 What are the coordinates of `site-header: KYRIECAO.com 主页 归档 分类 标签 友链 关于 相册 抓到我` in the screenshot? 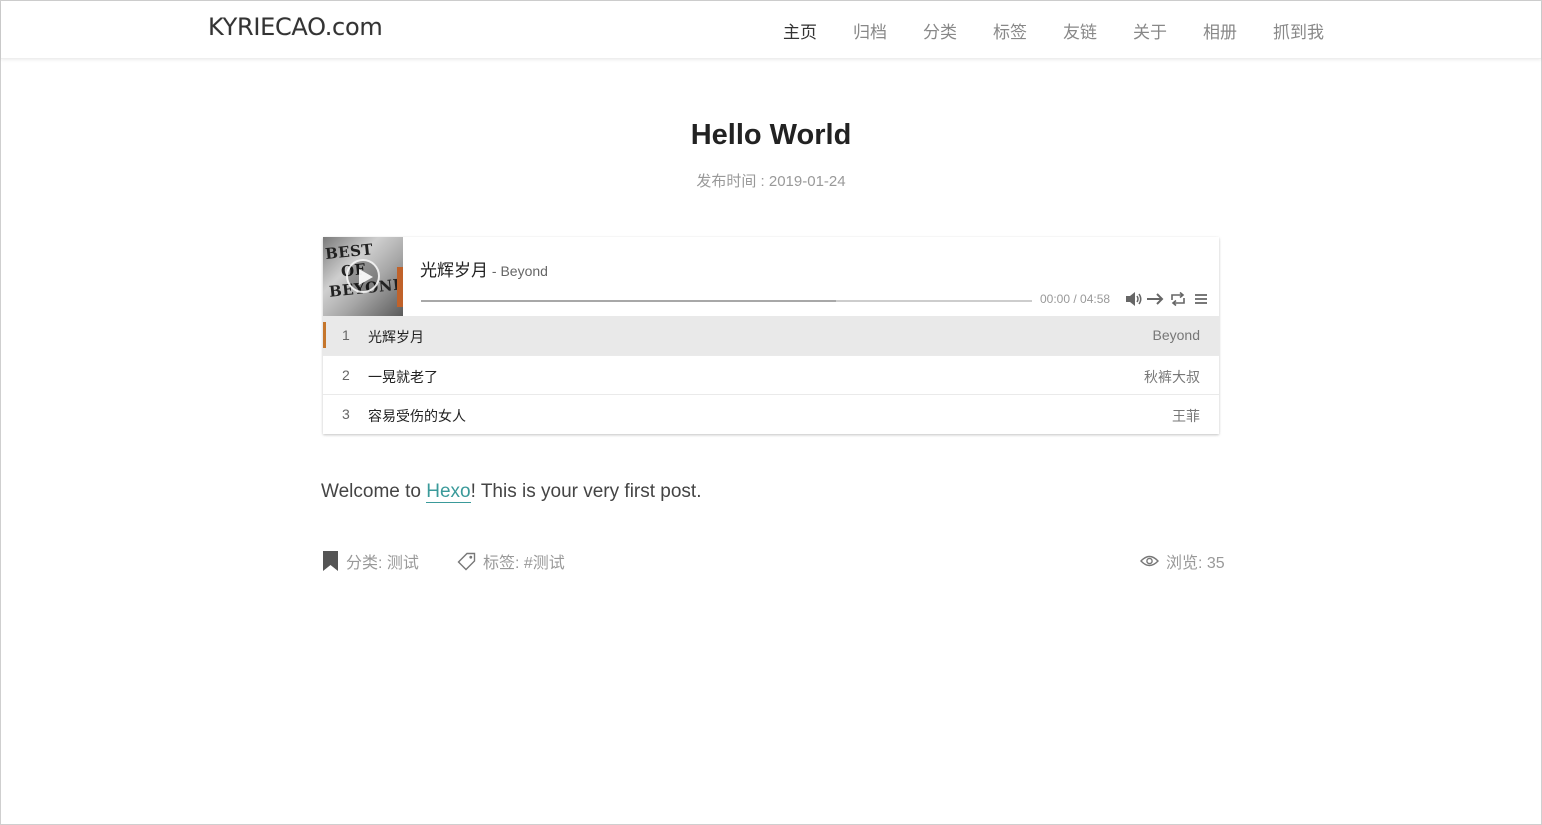 It's located at (771, 30).